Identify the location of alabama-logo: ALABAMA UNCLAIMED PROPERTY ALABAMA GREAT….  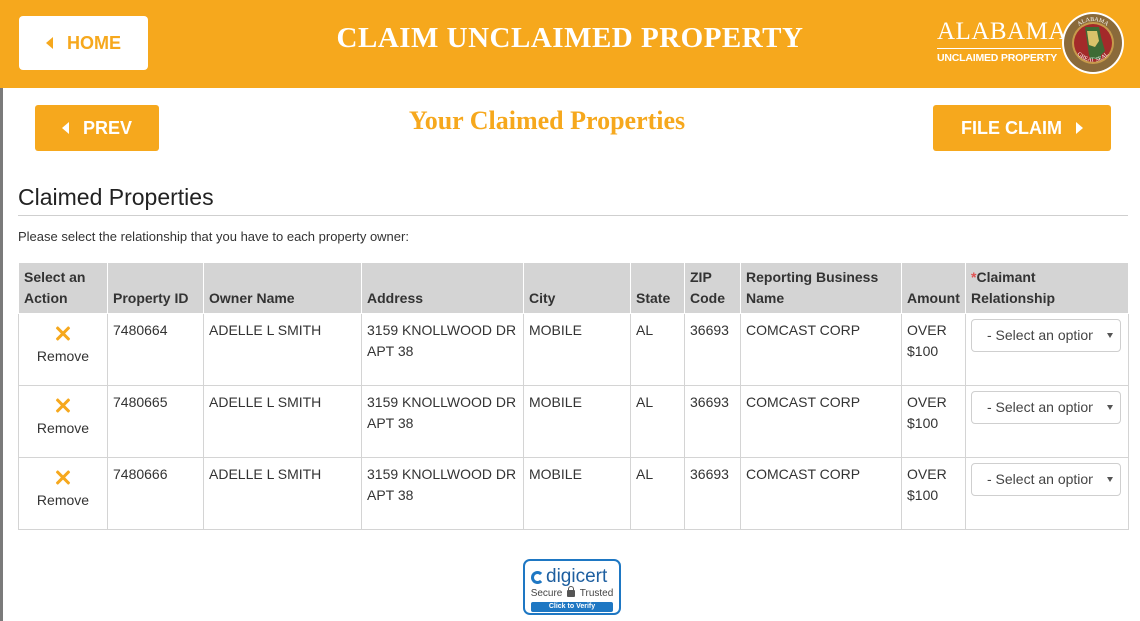
(1032, 43).